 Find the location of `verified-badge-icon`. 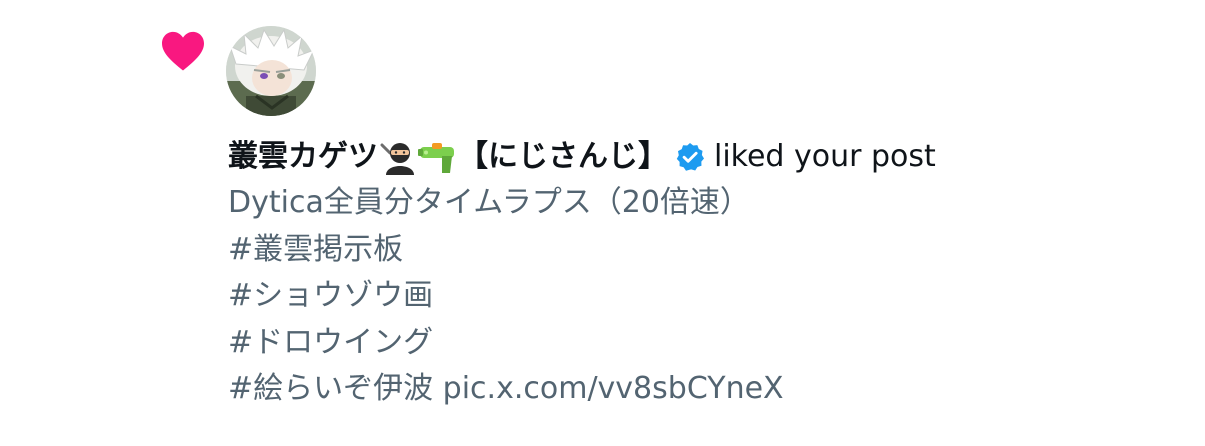

verified-badge-icon is located at coordinates (690, 157).